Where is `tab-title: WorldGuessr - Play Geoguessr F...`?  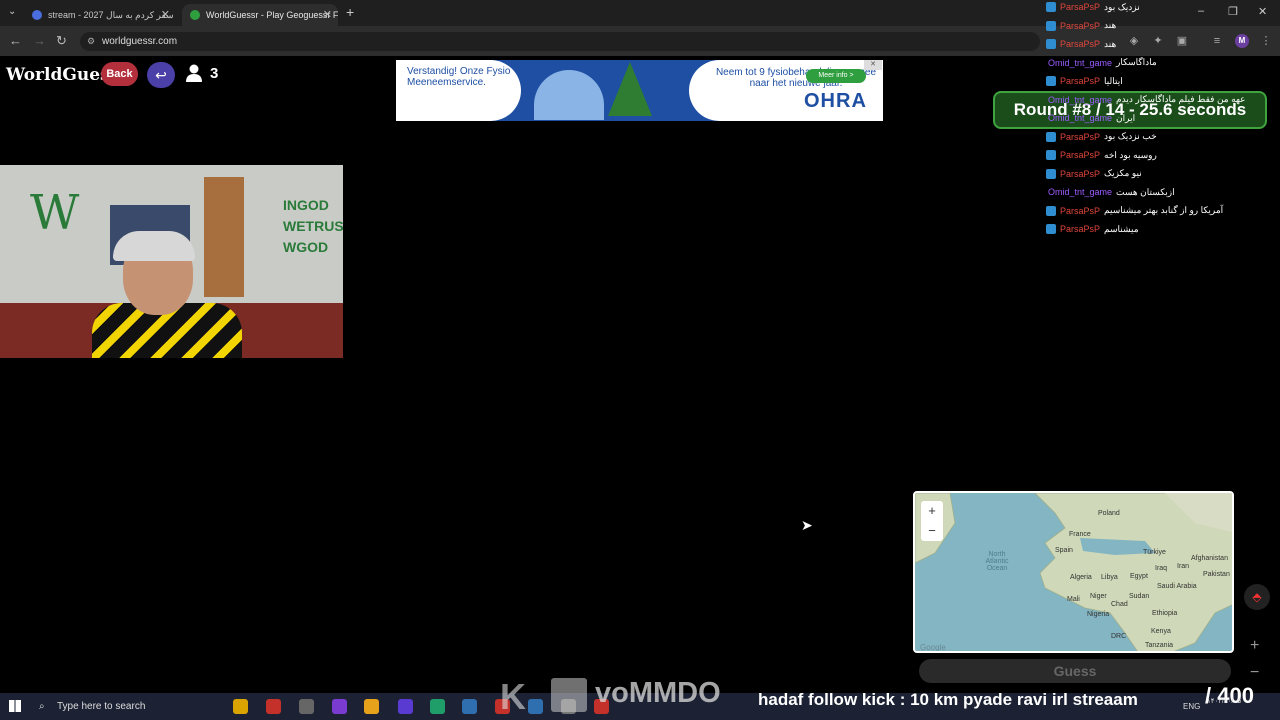
tab-title: WorldGuessr - Play Geoguessr F... is located at coordinates (272, 15).